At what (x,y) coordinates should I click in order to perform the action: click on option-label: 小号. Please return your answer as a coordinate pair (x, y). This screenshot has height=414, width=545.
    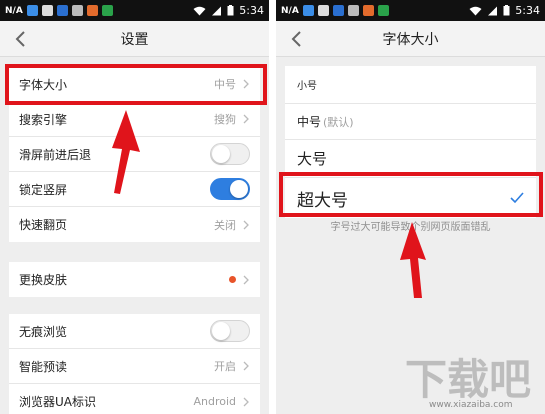
    Looking at the image, I should click on (307, 86).